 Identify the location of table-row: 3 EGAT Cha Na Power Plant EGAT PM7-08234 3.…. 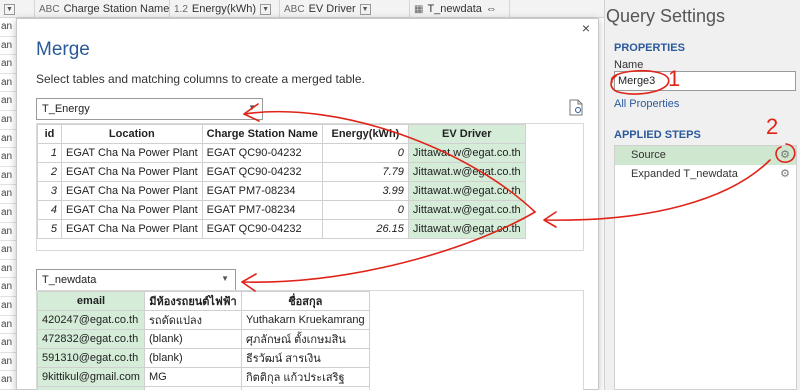
(281, 191).